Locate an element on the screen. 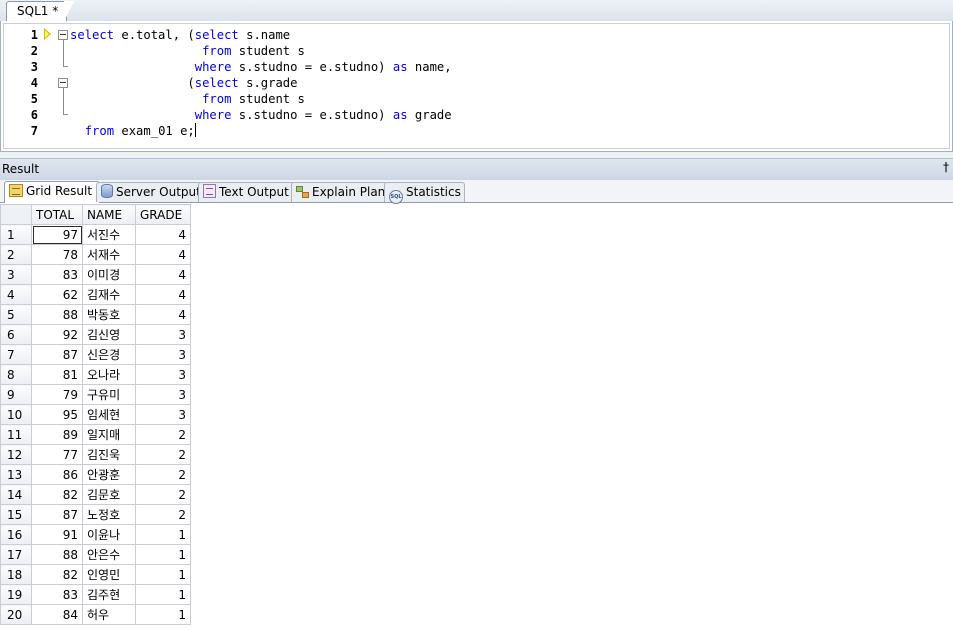 The height and width of the screenshot is (630, 953). row-number: 14 is located at coordinates (16, 494).